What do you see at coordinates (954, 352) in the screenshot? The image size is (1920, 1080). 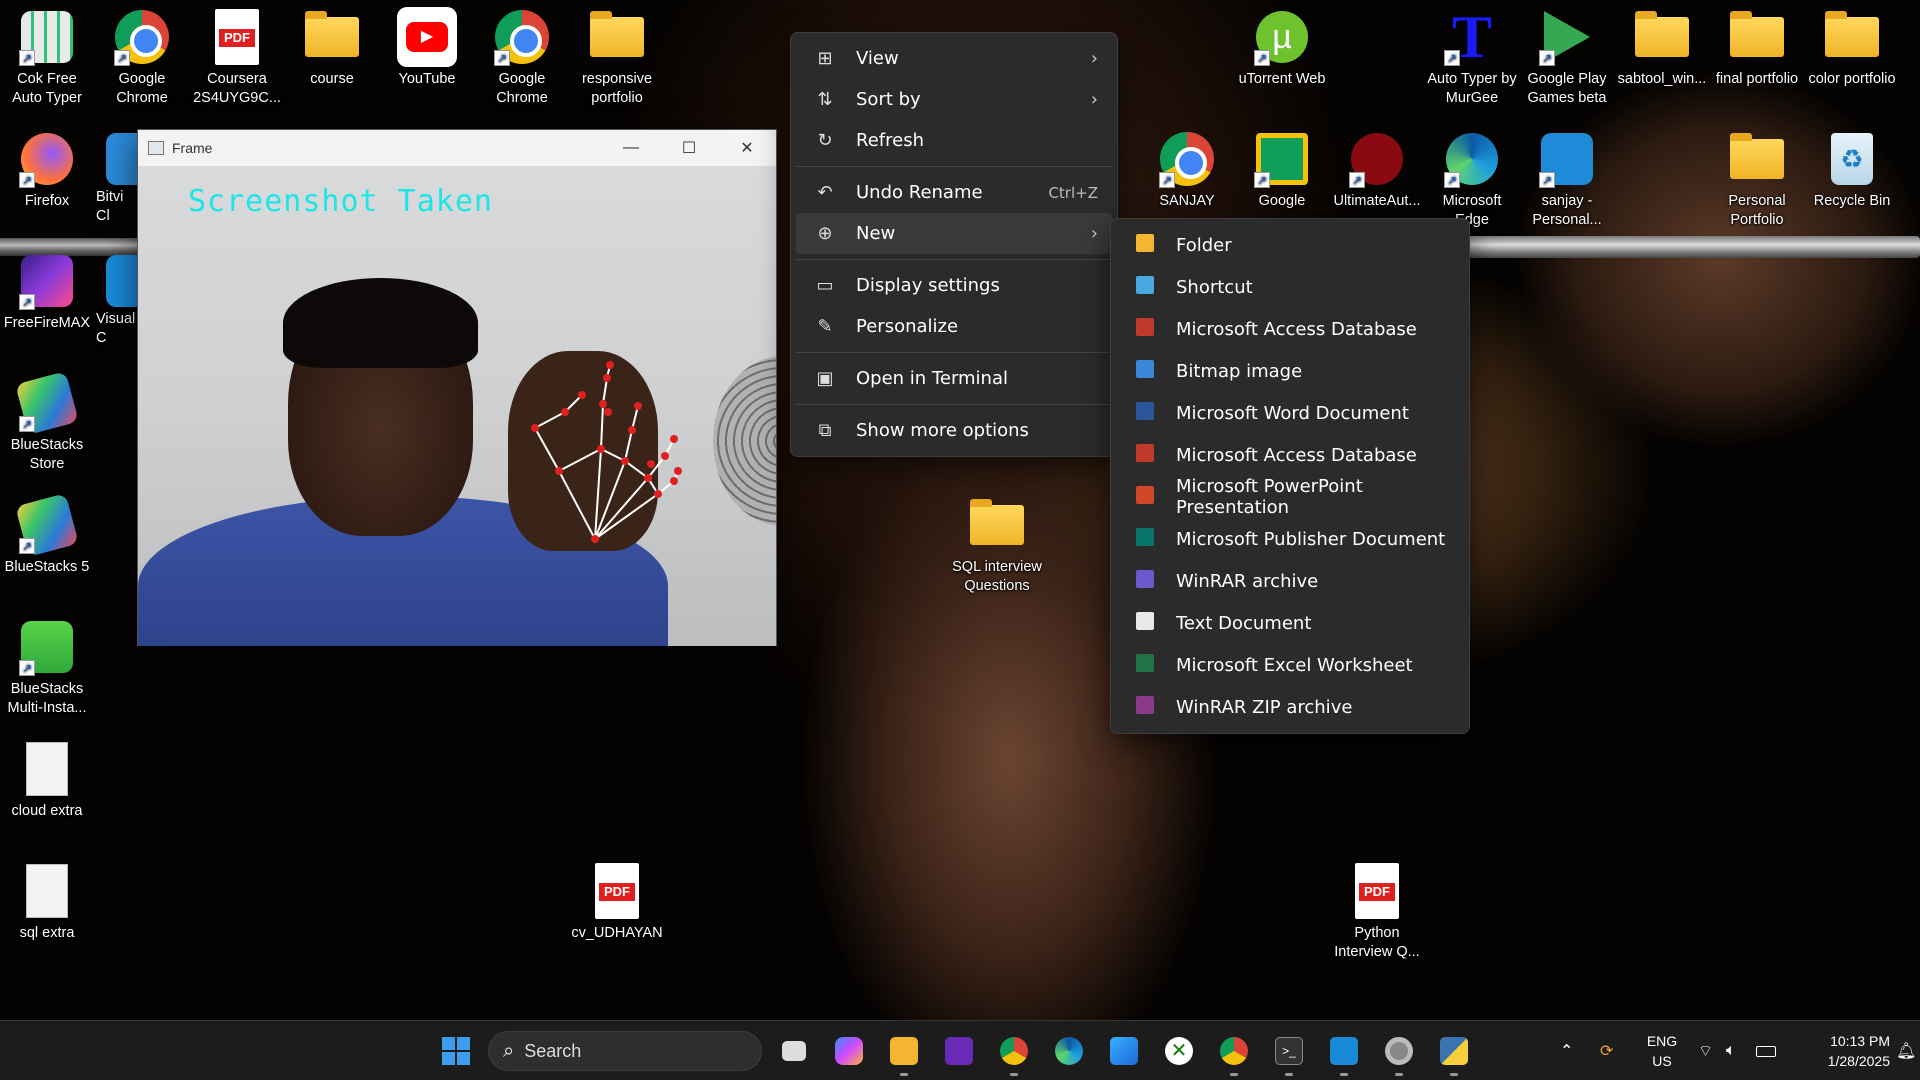 I see `menu-separator` at bounding box center [954, 352].